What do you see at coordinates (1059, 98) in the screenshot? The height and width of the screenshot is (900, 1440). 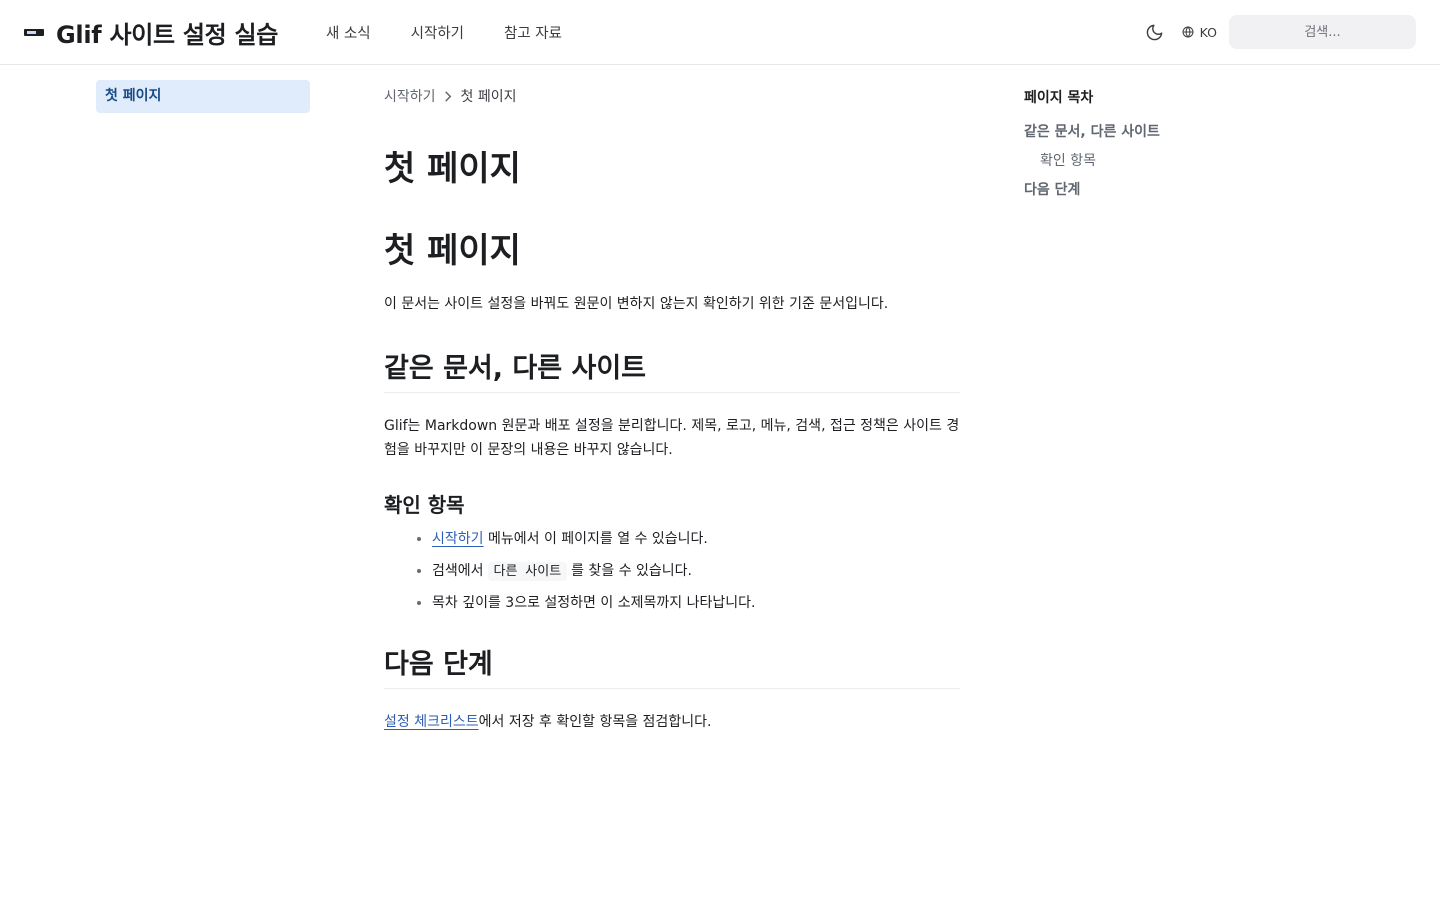 I see `toc-title: 페이지 목차` at bounding box center [1059, 98].